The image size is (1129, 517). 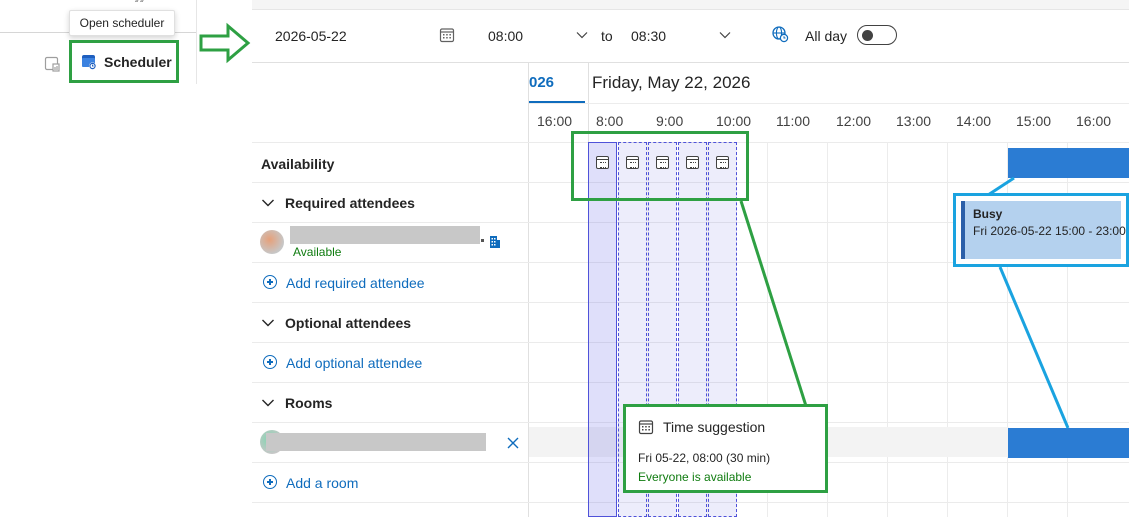 I want to click on suggestion-availability: Everyone is available, so click(x=695, y=477).